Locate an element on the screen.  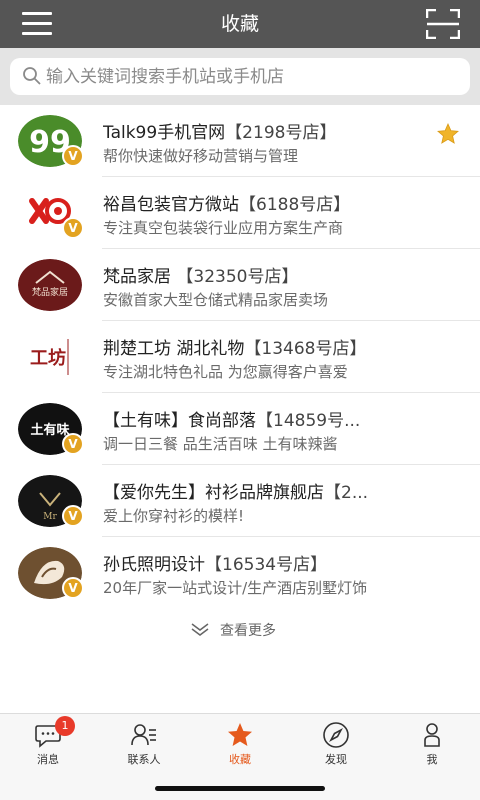
tab-contacts: 联系人 is located at coordinates (144, 744).